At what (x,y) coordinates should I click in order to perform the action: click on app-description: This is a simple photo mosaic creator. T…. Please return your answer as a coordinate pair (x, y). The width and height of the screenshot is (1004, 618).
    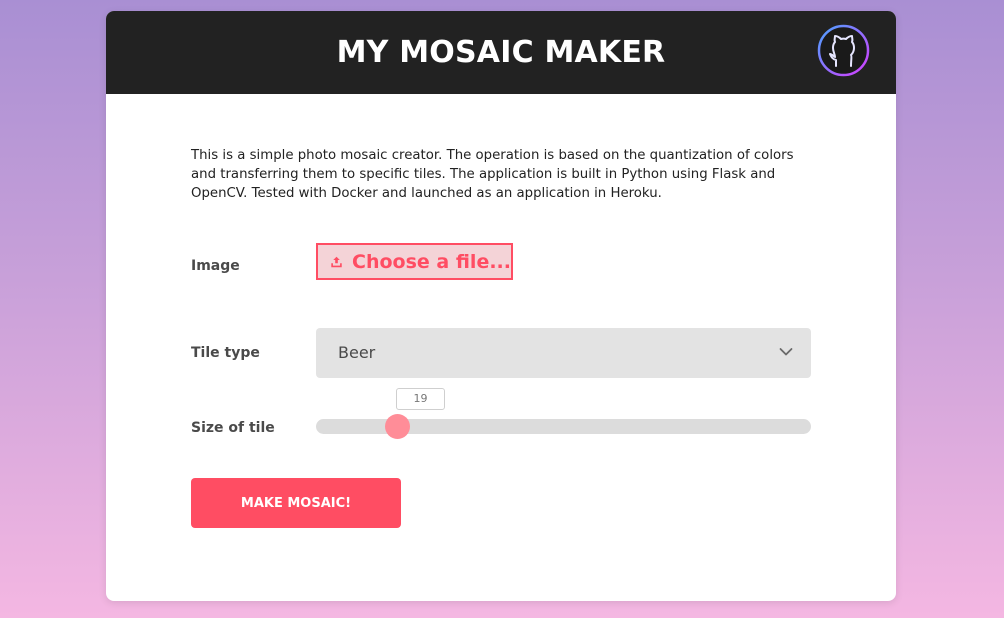
    Looking at the image, I should click on (492, 174).